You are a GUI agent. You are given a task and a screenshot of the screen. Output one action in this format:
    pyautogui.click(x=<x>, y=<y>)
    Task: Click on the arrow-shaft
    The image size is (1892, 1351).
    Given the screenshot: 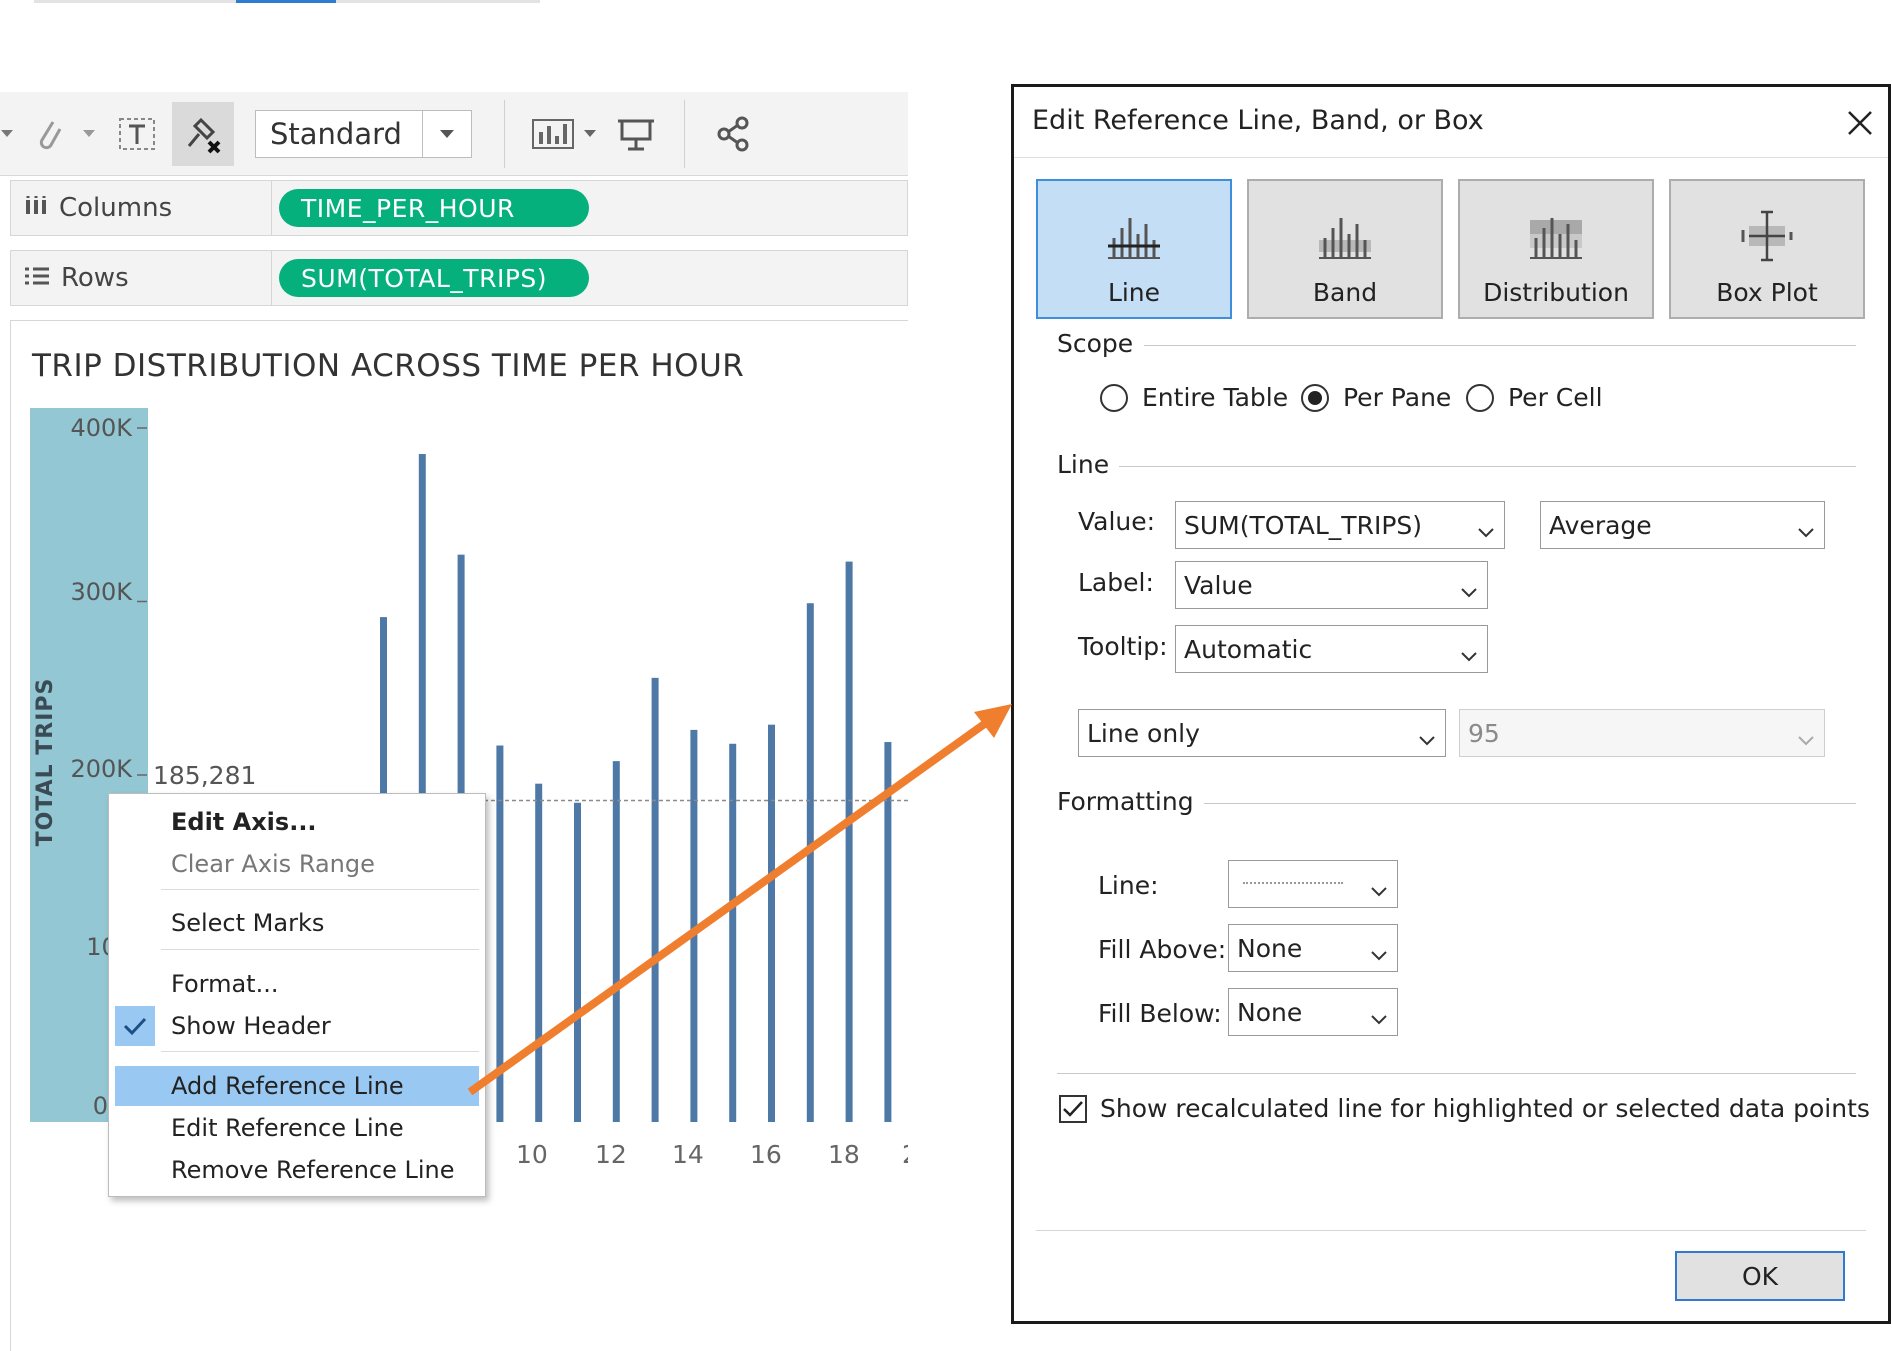 What is the action you would take?
    pyautogui.click(x=730, y=906)
    